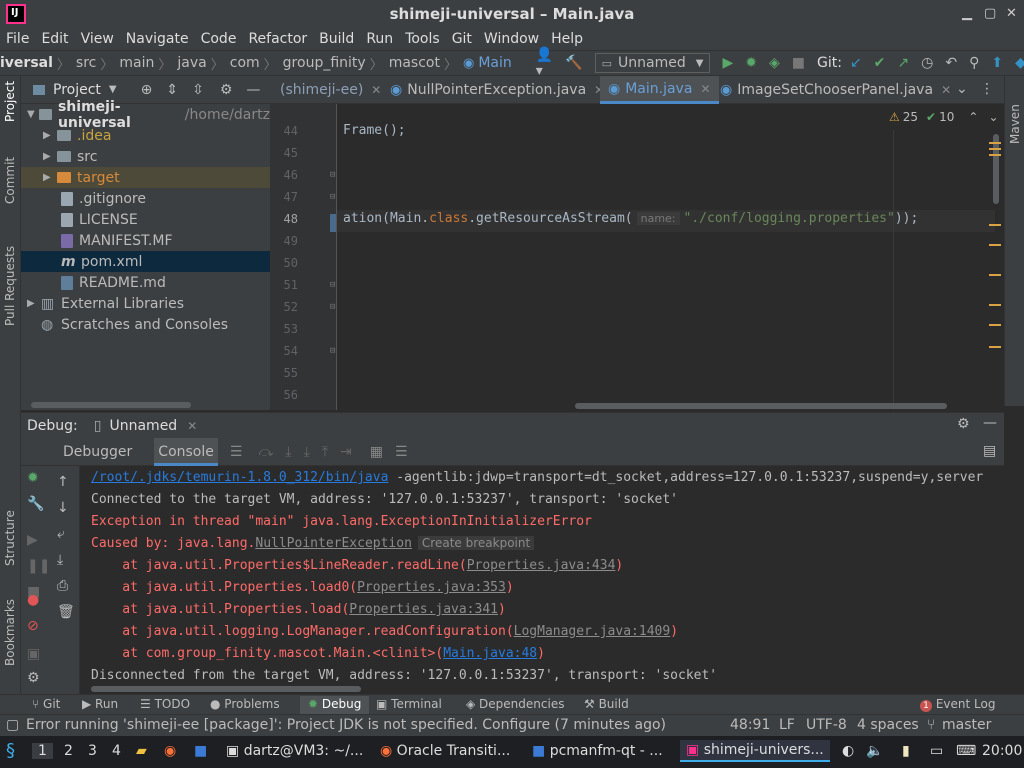 The image size is (1024, 768). Describe the element at coordinates (798, 63) in the screenshot. I see `stop-icon: ■` at that location.